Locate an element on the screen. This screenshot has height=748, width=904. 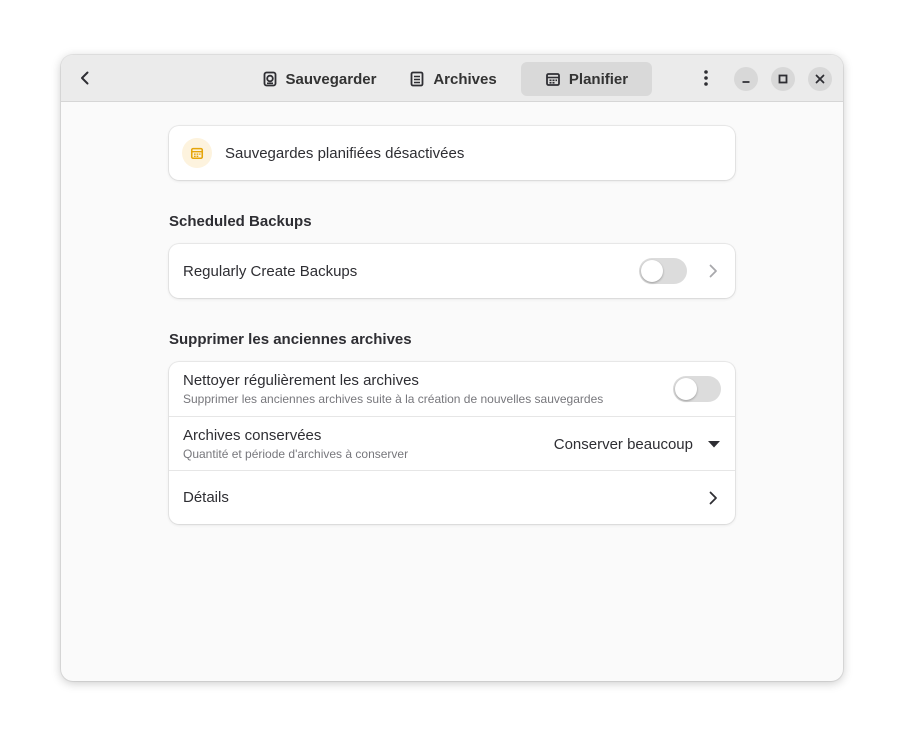
scheduled-backups-card: Regularly Create Backups is located at coordinates (452, 271).